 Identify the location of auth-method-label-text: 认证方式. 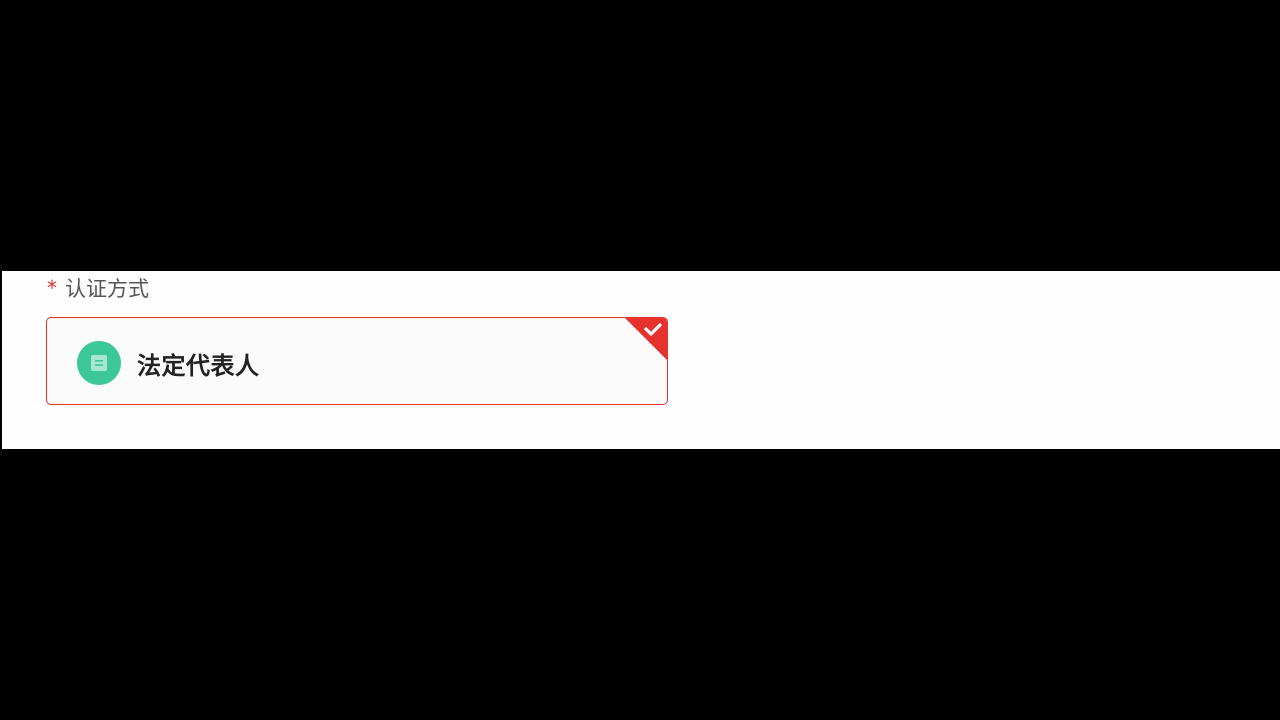
(107, 288).